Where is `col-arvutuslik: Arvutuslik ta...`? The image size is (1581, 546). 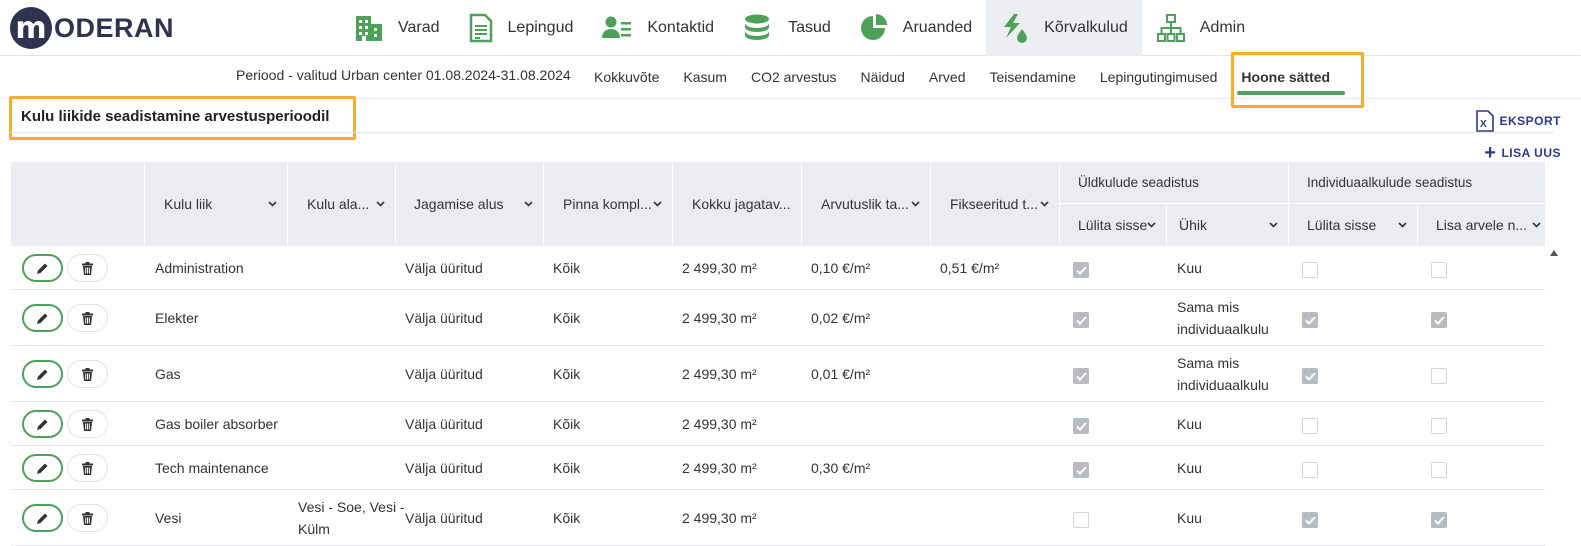
col-arvutuslik: Arvutuslik ta... is located at coordinates (865, 204).